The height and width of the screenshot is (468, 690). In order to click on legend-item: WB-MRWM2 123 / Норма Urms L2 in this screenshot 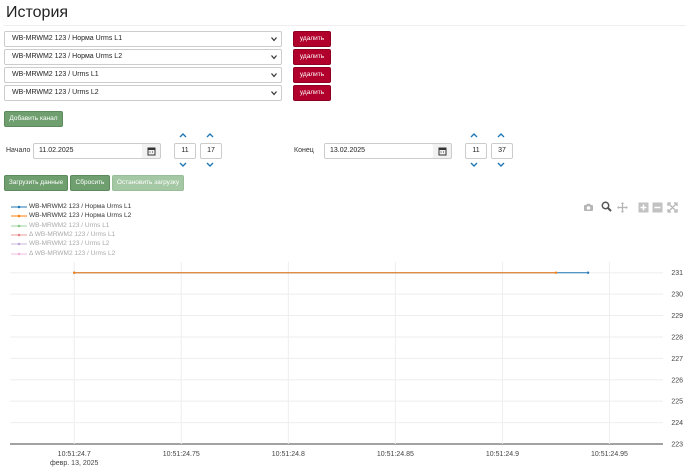, I will do `click(71, 216)`.